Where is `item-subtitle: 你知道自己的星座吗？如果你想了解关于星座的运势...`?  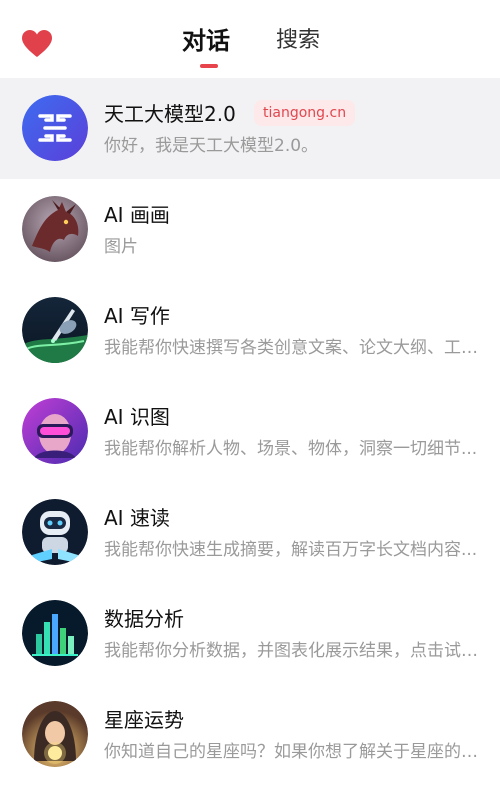 item-subtitle: 你知道自己的星座吗？如果你想了解关于星座的运势... is located at coordinates (294, 752).